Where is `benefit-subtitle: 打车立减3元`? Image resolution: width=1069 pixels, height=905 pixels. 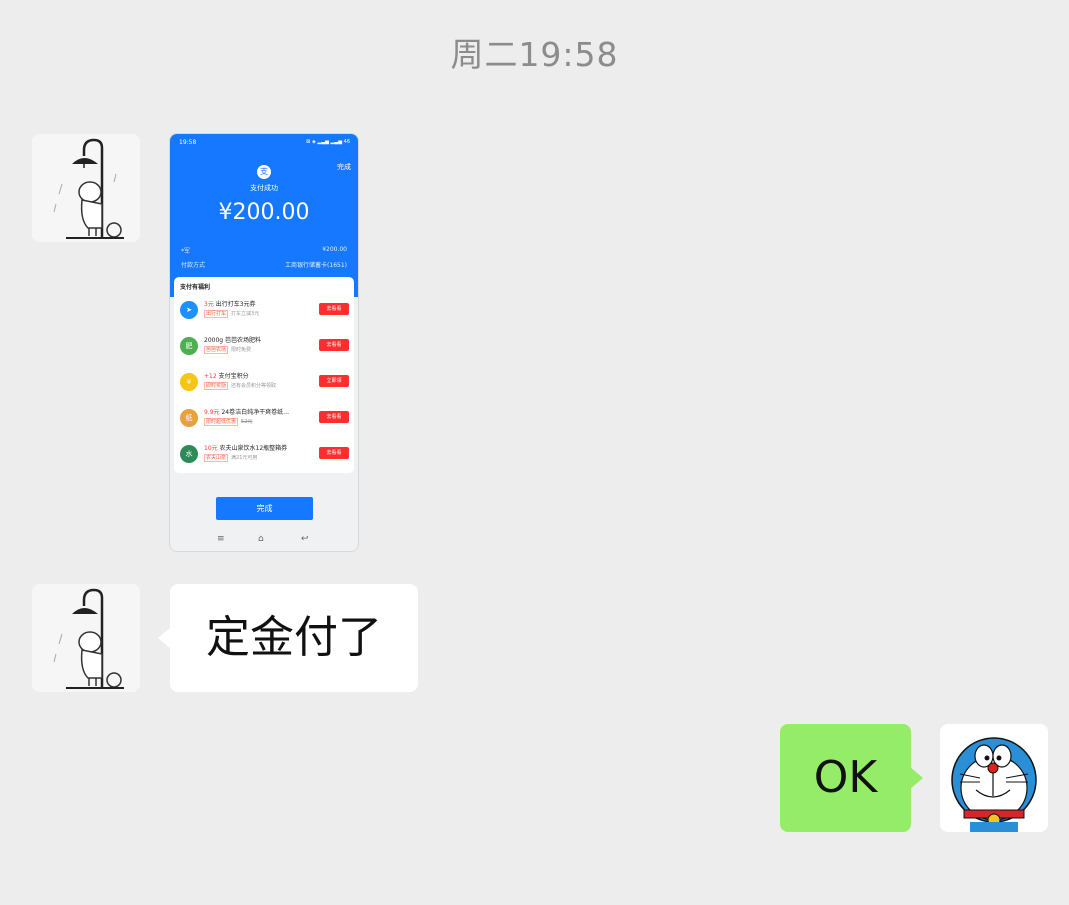 benefit-subtitle: 打车立减3元 is located at coordinates (245, 314).